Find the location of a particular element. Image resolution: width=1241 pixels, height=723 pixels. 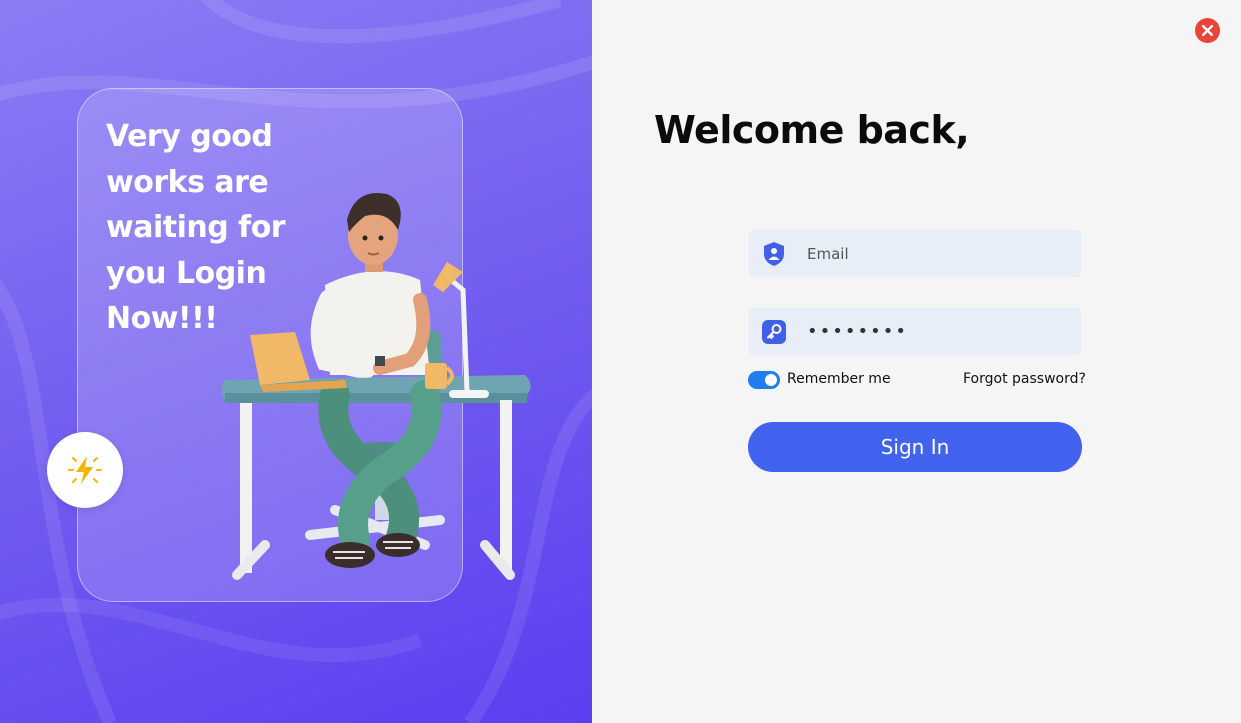

lightning-badge is located at coordinates (85, 470).